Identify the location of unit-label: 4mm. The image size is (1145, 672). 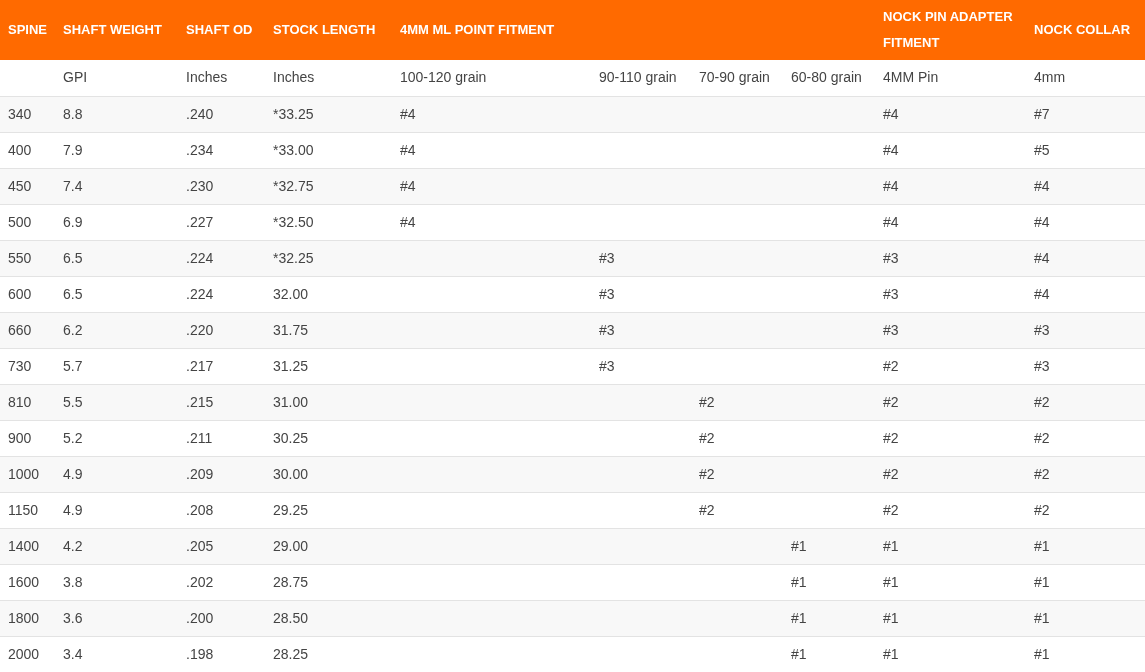
(1050, 77).